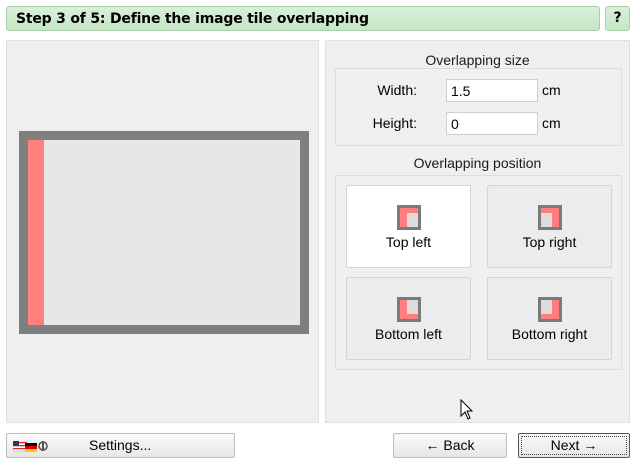  Describe the element at coordinates (30, 446) in the screenshot. I see `language-flags-icon` at that location.